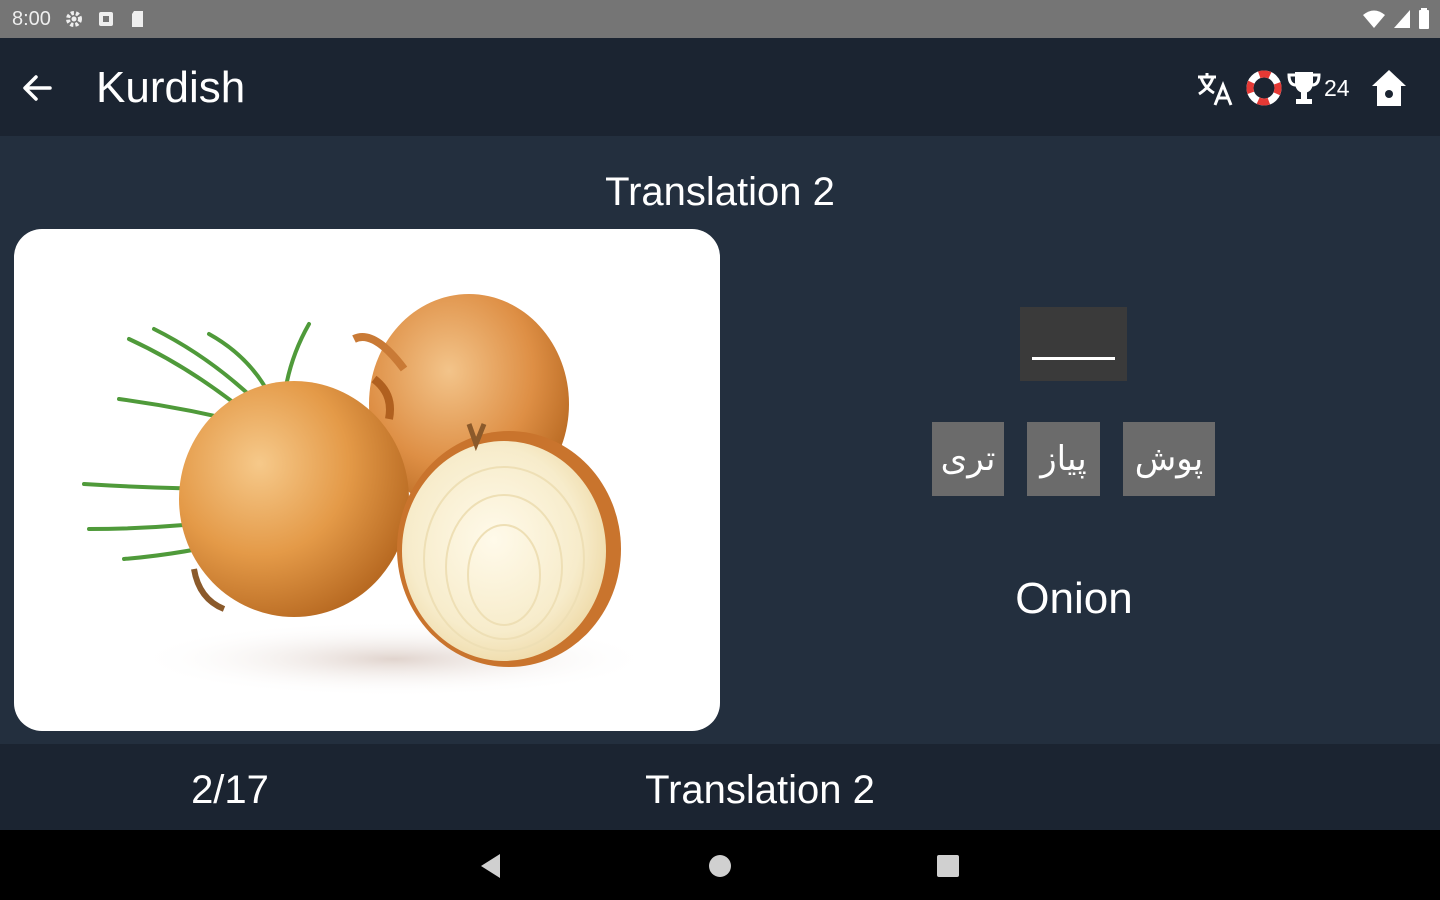 Image resolution: width=1440 pixels, height=900 pixels. I want to click on battery-icon, so click(1424, 18).